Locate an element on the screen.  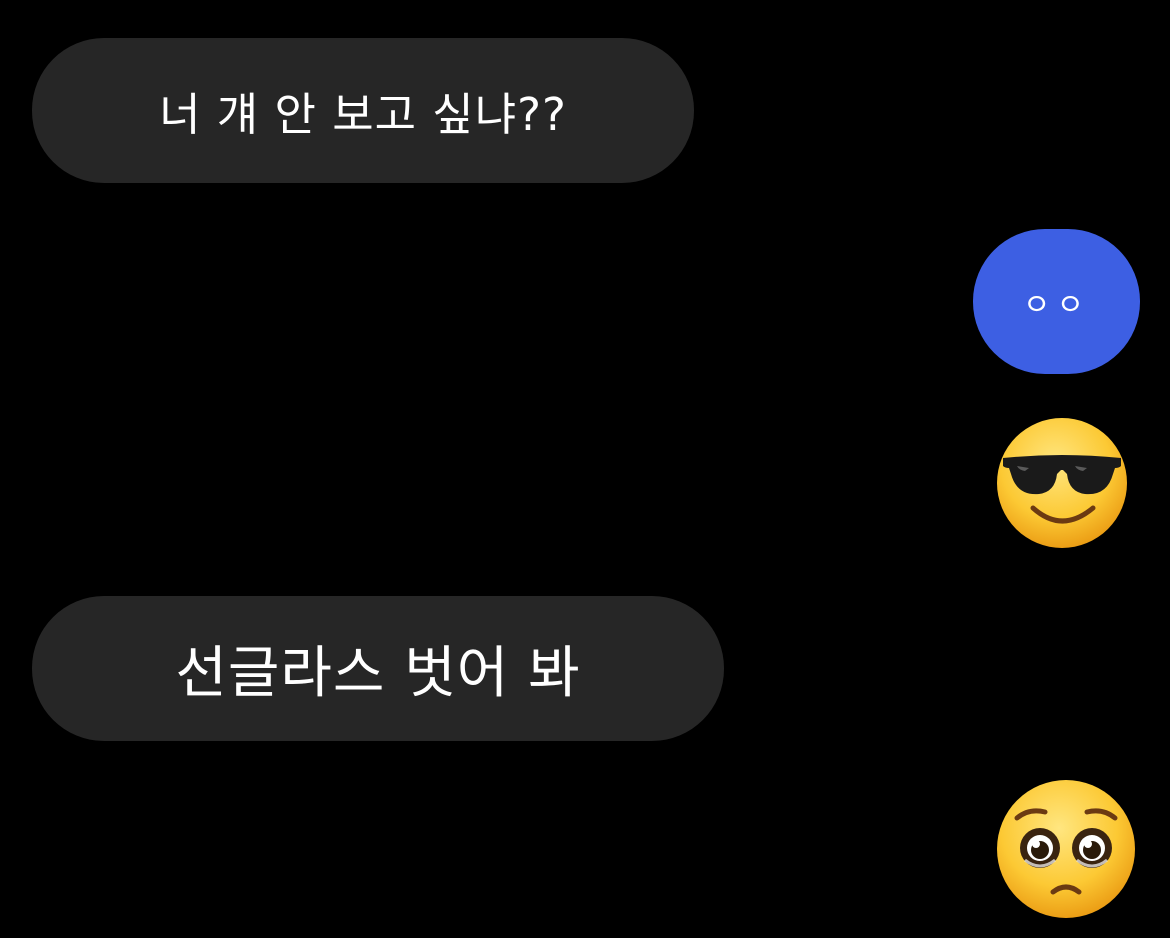
message-text: ㅇㅇ is located at coordinates (1056, 305).